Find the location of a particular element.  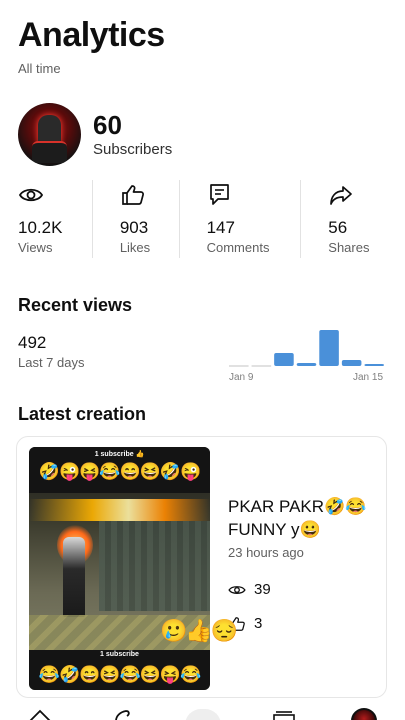

chart-start-label: Jan 9 is located at coordinates (241, 377).